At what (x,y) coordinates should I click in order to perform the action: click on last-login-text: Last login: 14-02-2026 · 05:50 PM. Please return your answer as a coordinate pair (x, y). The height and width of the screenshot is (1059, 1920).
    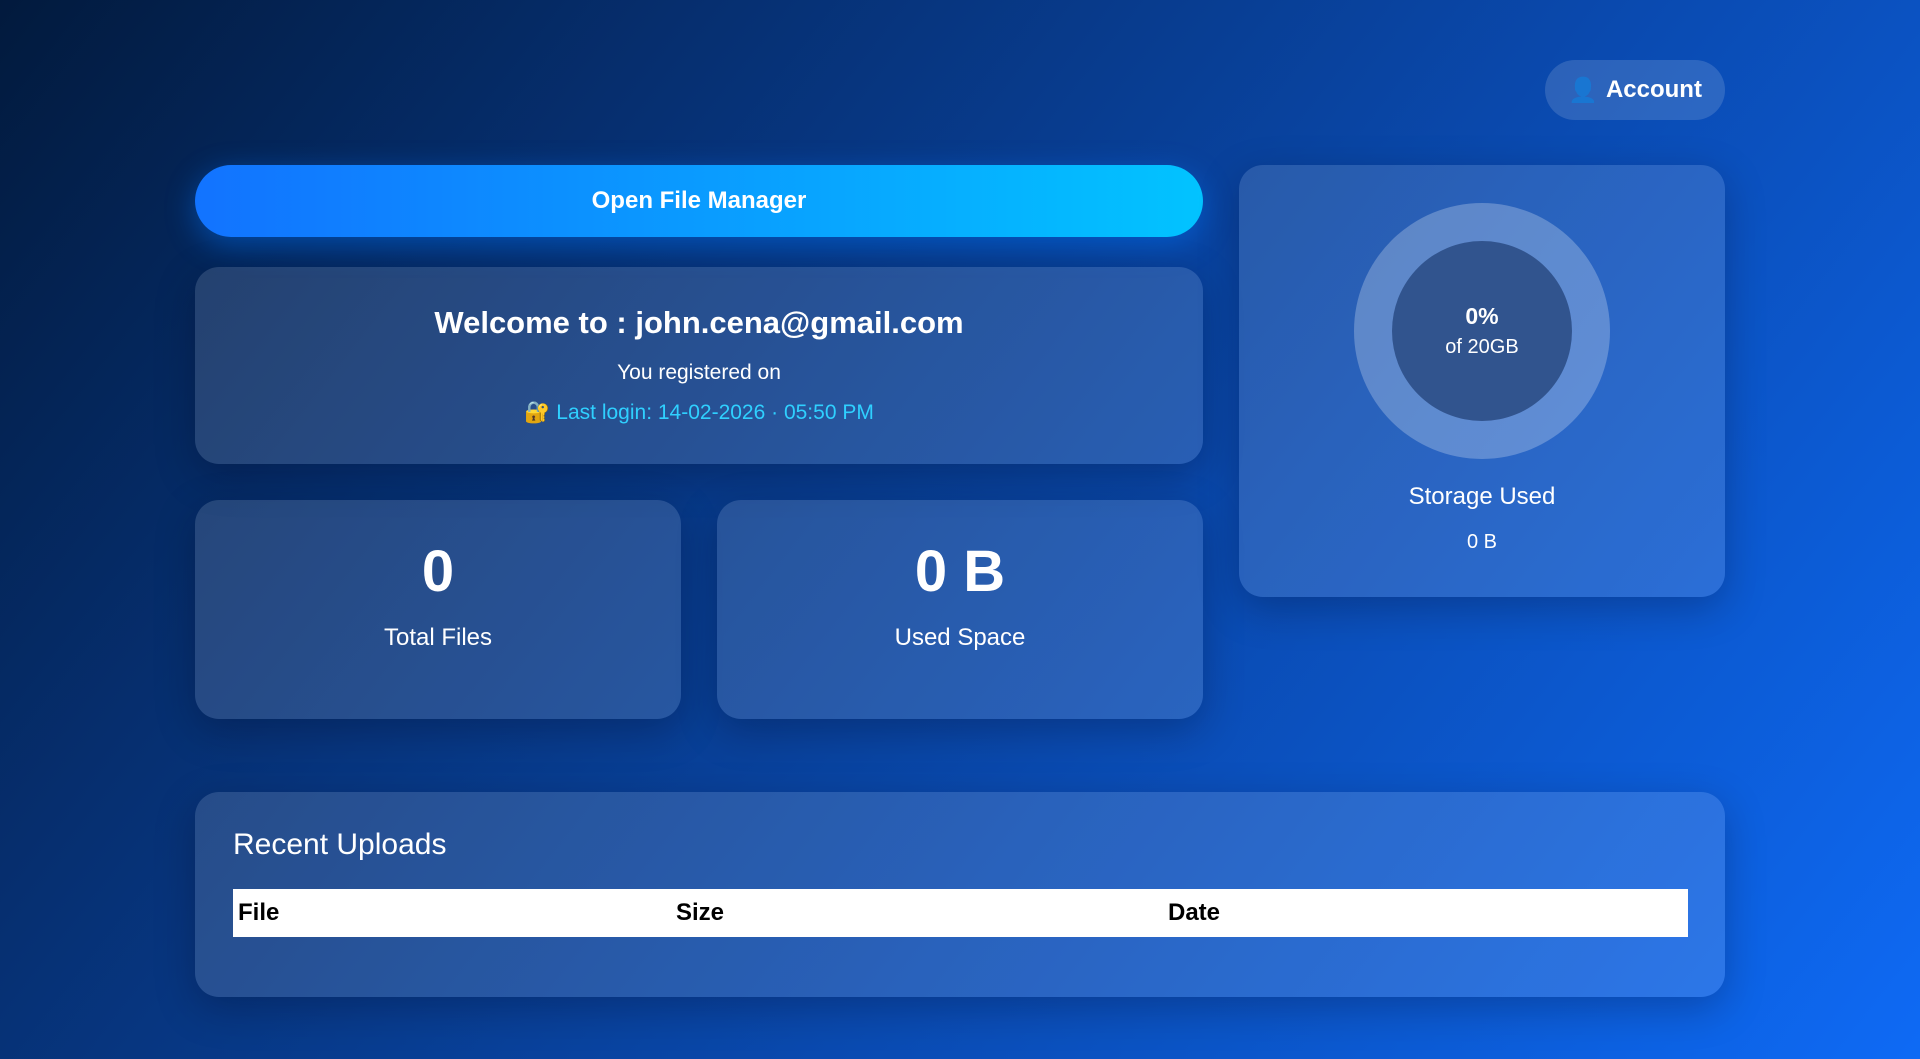
    Looking at the image, I should click on (715, 412).